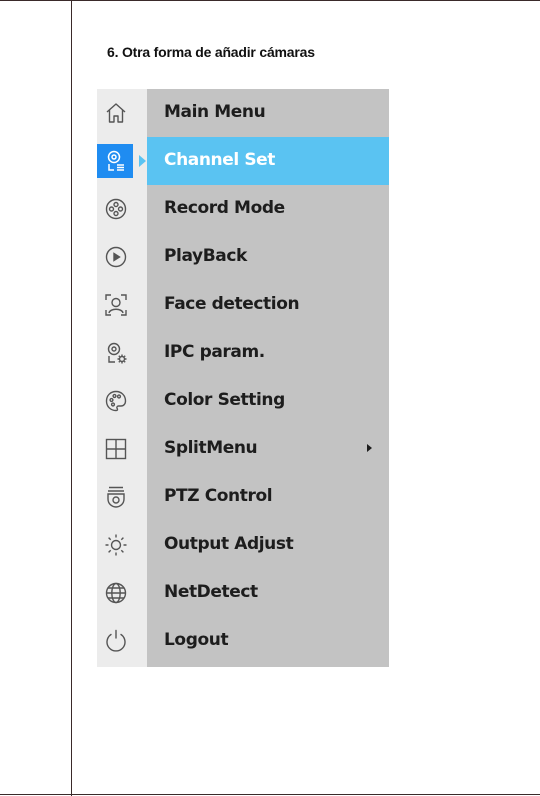  What do you see at coordinates (214, 352) in the screenshot?
I see `menu-item-label: IPC param.` at bounding box center [214, 352].